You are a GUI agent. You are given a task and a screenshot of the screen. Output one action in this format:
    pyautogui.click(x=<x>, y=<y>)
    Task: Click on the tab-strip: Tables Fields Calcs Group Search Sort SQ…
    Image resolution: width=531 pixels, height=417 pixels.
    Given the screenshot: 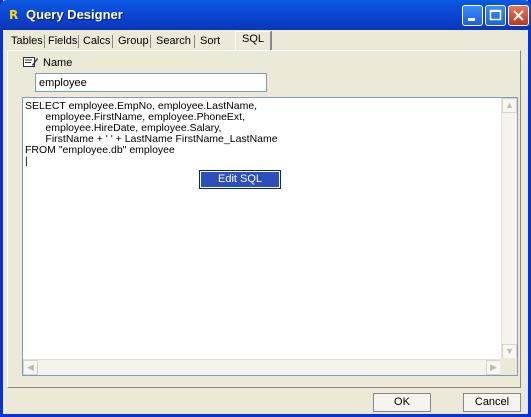 What is the action you would take?
    pyautogui.click(x=264, y=40)
    